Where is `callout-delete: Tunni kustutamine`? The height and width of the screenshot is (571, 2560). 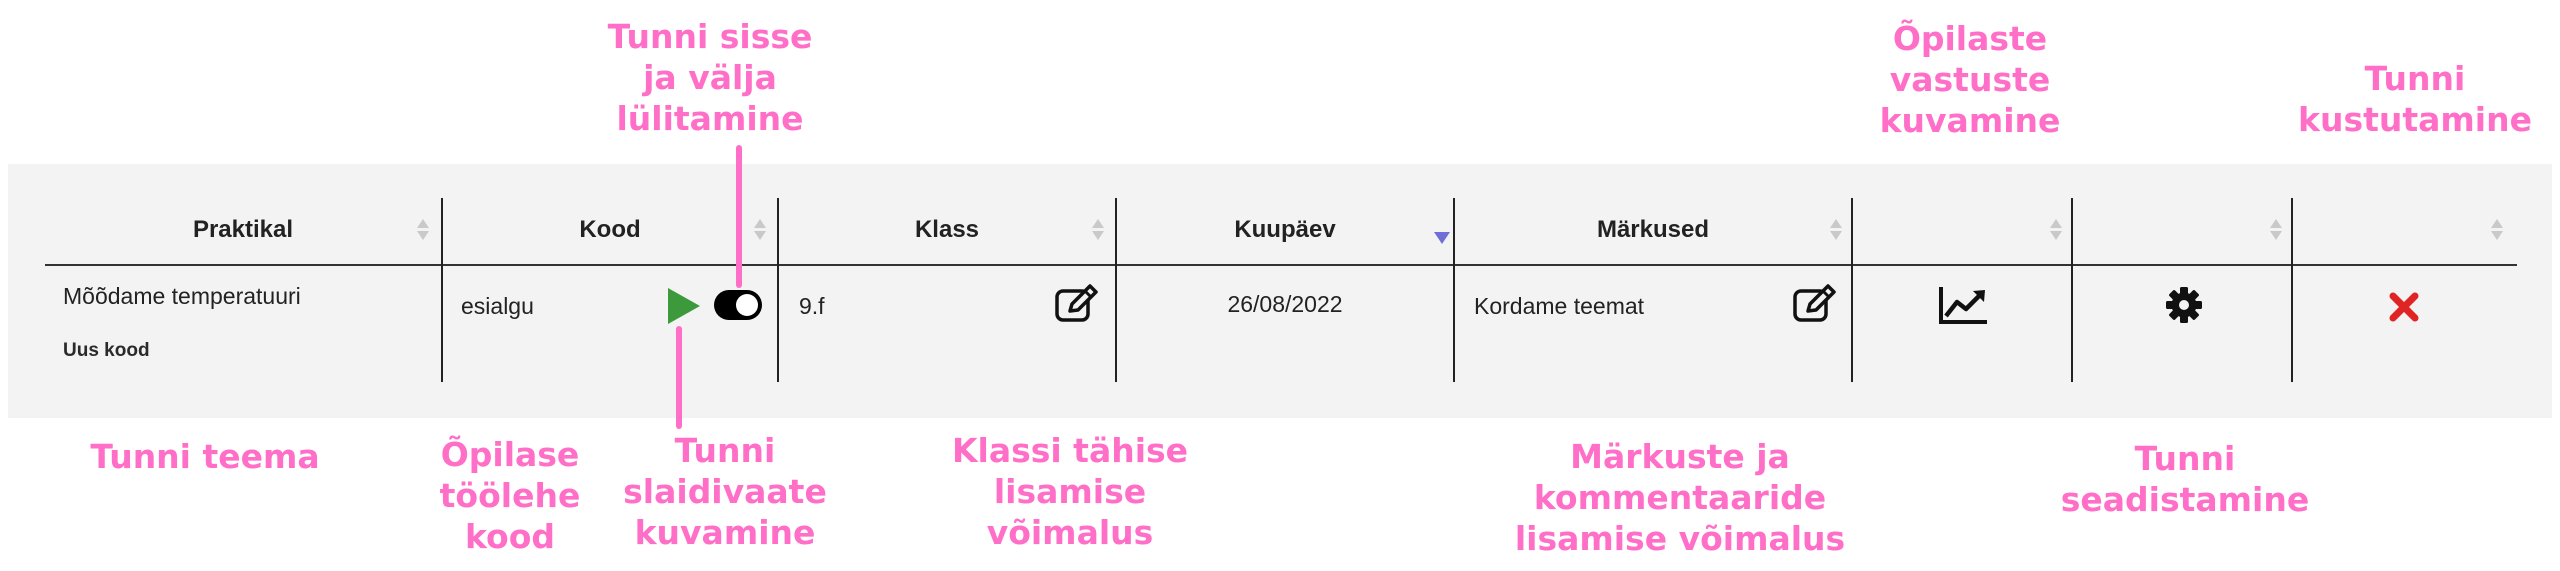 callout-delete: Tunni kustutamine is located at coordinates (2415, 99).